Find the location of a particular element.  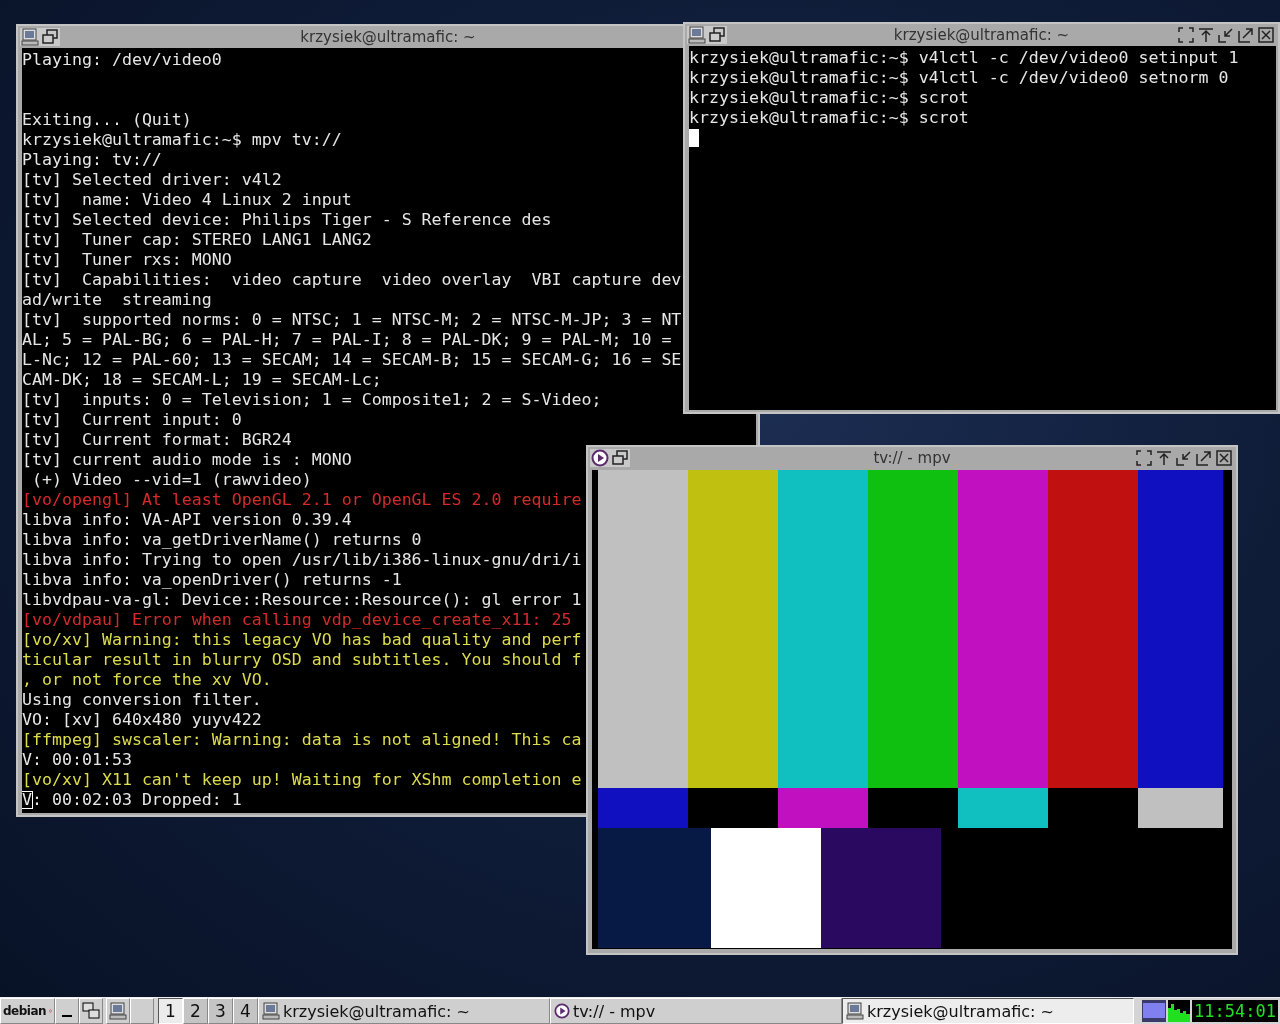

show-desktop-button is located at coordinates (67, 1011).